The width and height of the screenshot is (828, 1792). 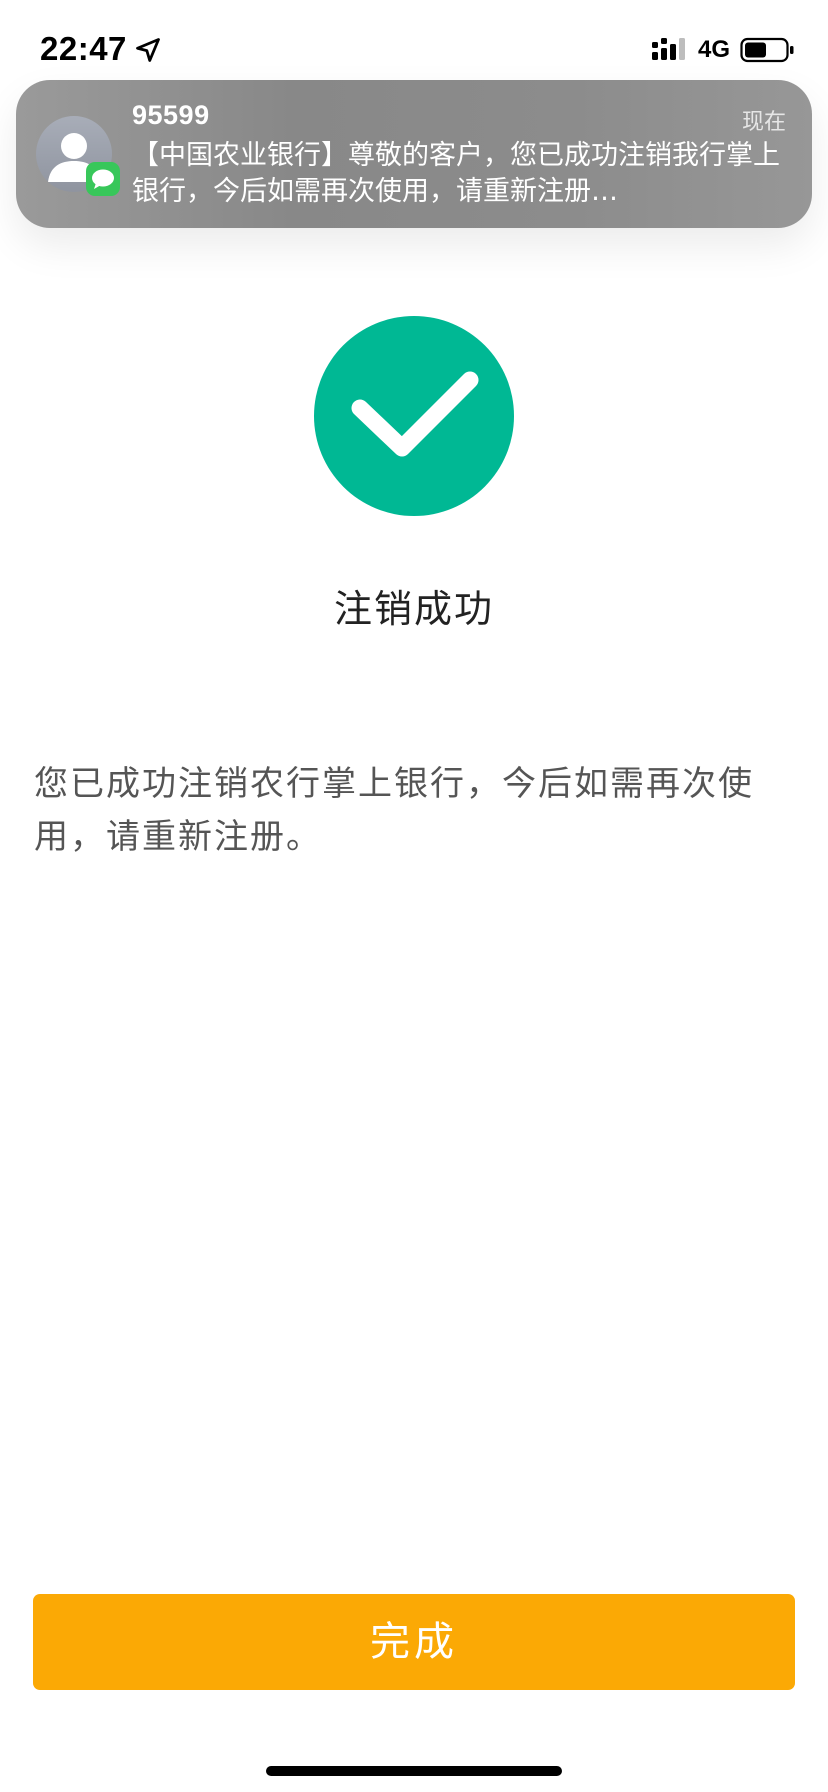 What do you see at coordinates (668, 49) in the screenshot?
I see `cellular-signal-icon` at bounding box center [668, 49].